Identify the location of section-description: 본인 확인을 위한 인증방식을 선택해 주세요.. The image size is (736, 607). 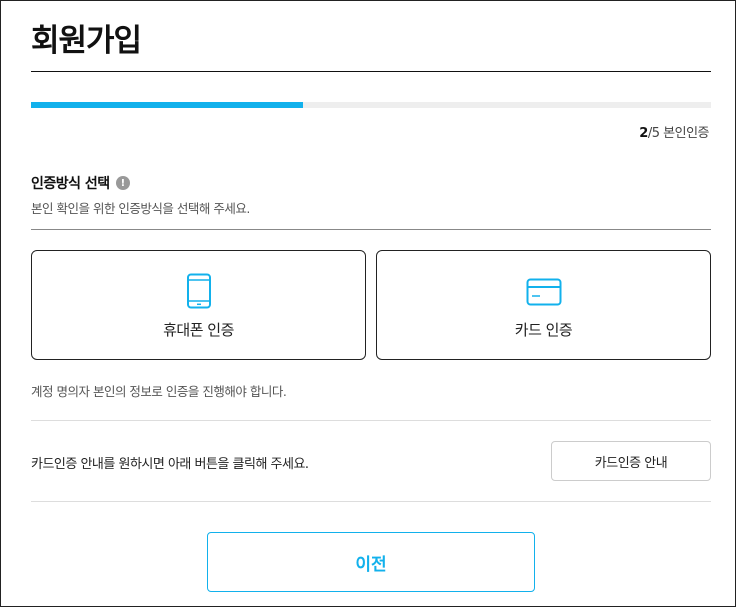
(140, 208).